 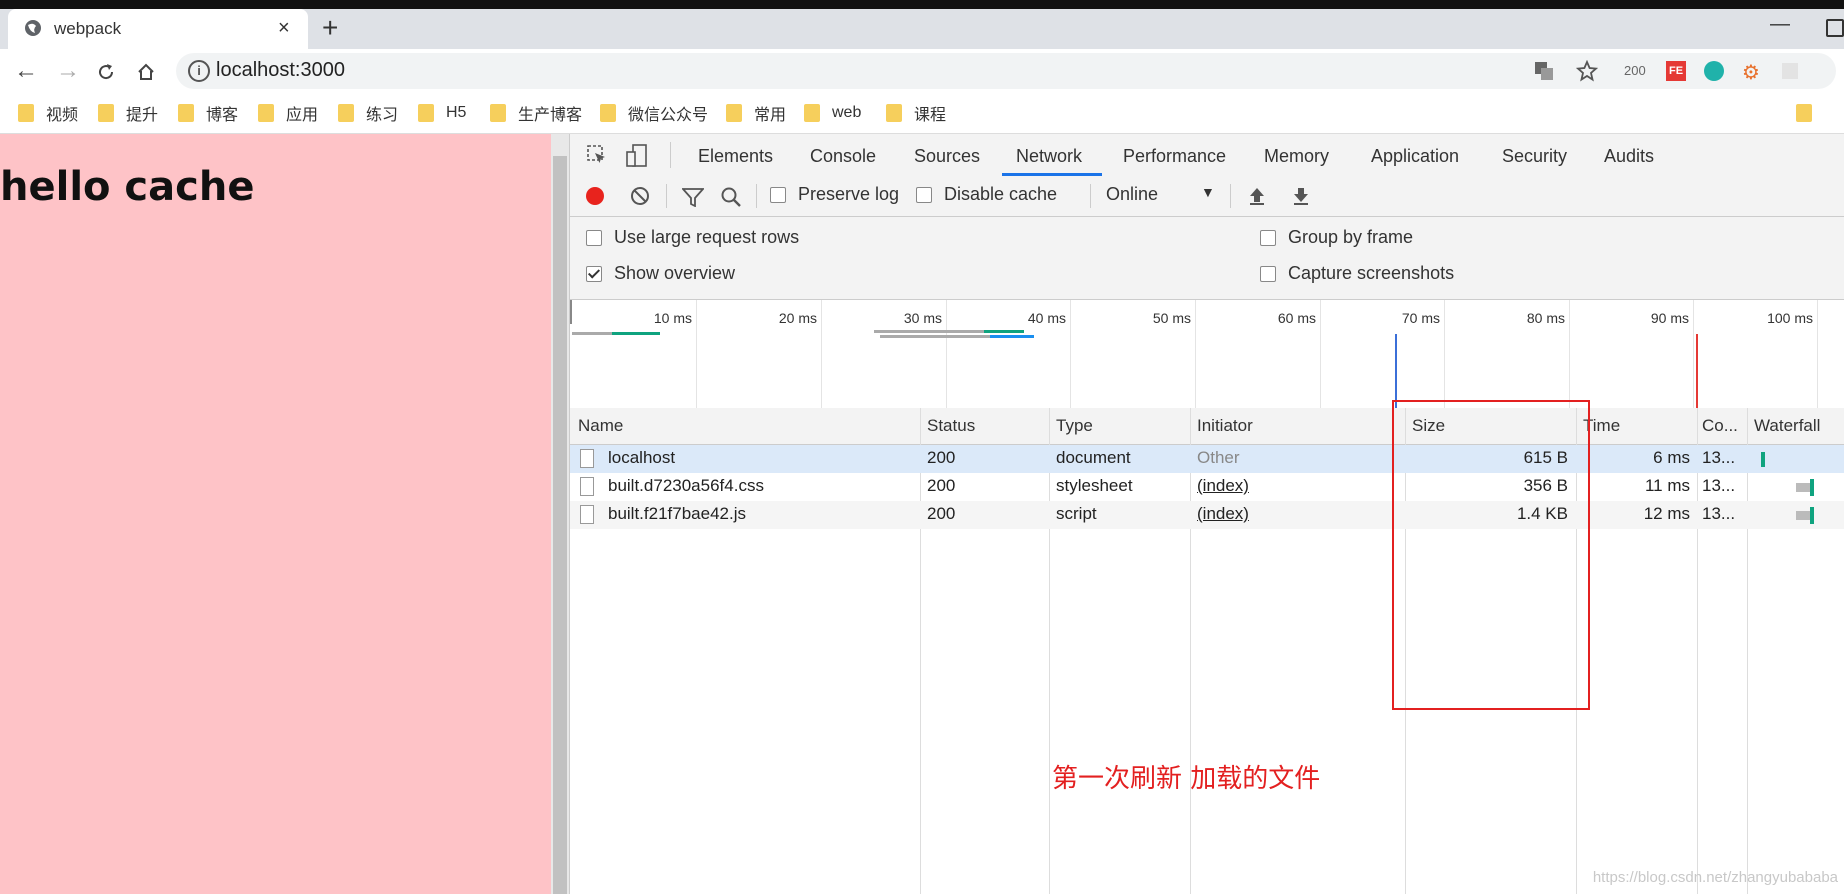 I want to click on capture-screenshots-option: Capture screenshots, so click(x=1357, y=273).